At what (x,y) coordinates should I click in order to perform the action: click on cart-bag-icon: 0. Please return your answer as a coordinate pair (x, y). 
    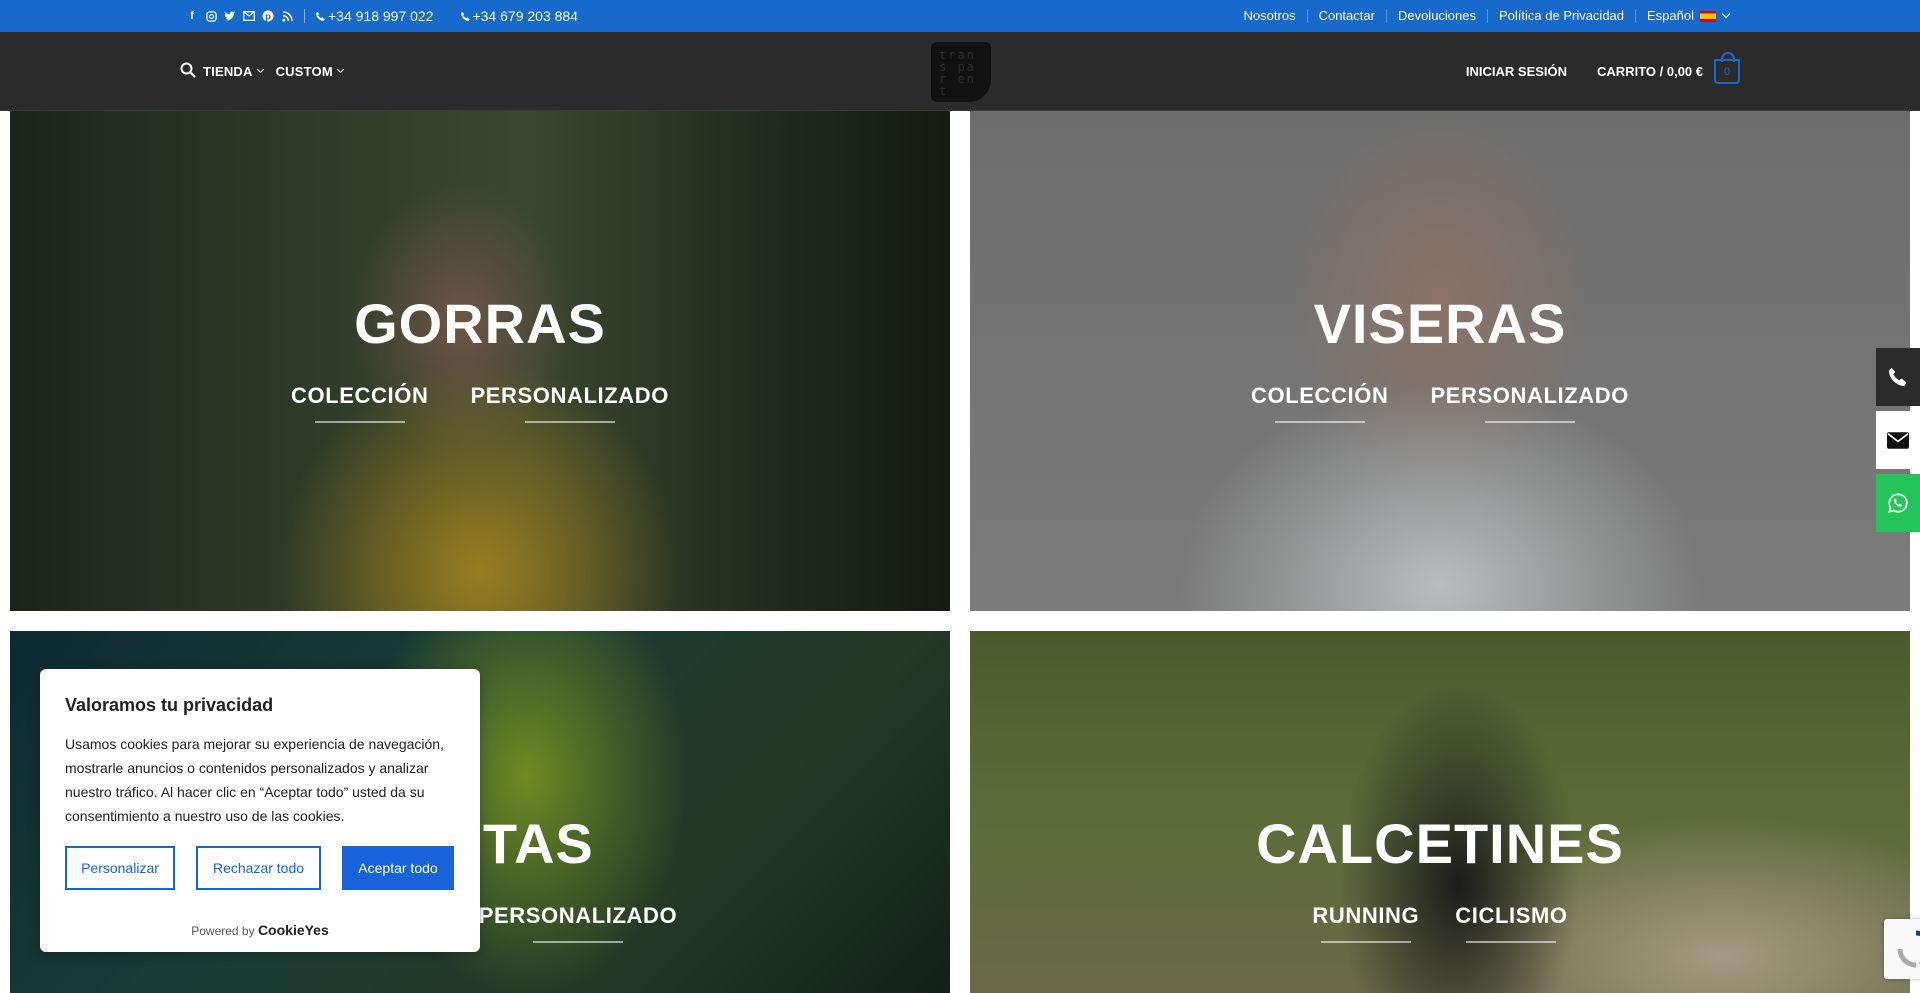
    Looking at the image, I should click on (1727, 68).